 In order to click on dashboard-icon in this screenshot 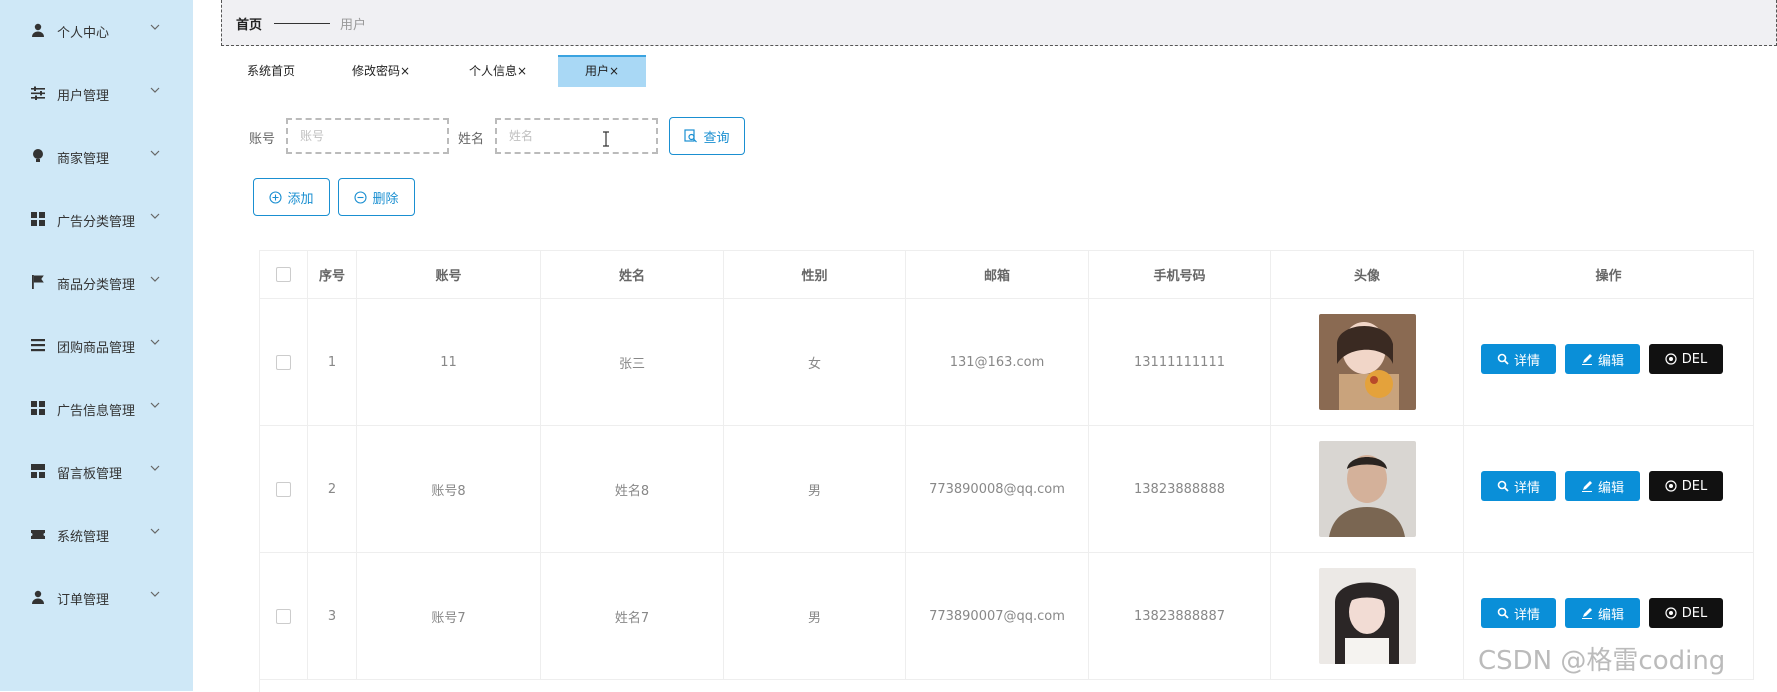, I will do `click(38, 471)`.